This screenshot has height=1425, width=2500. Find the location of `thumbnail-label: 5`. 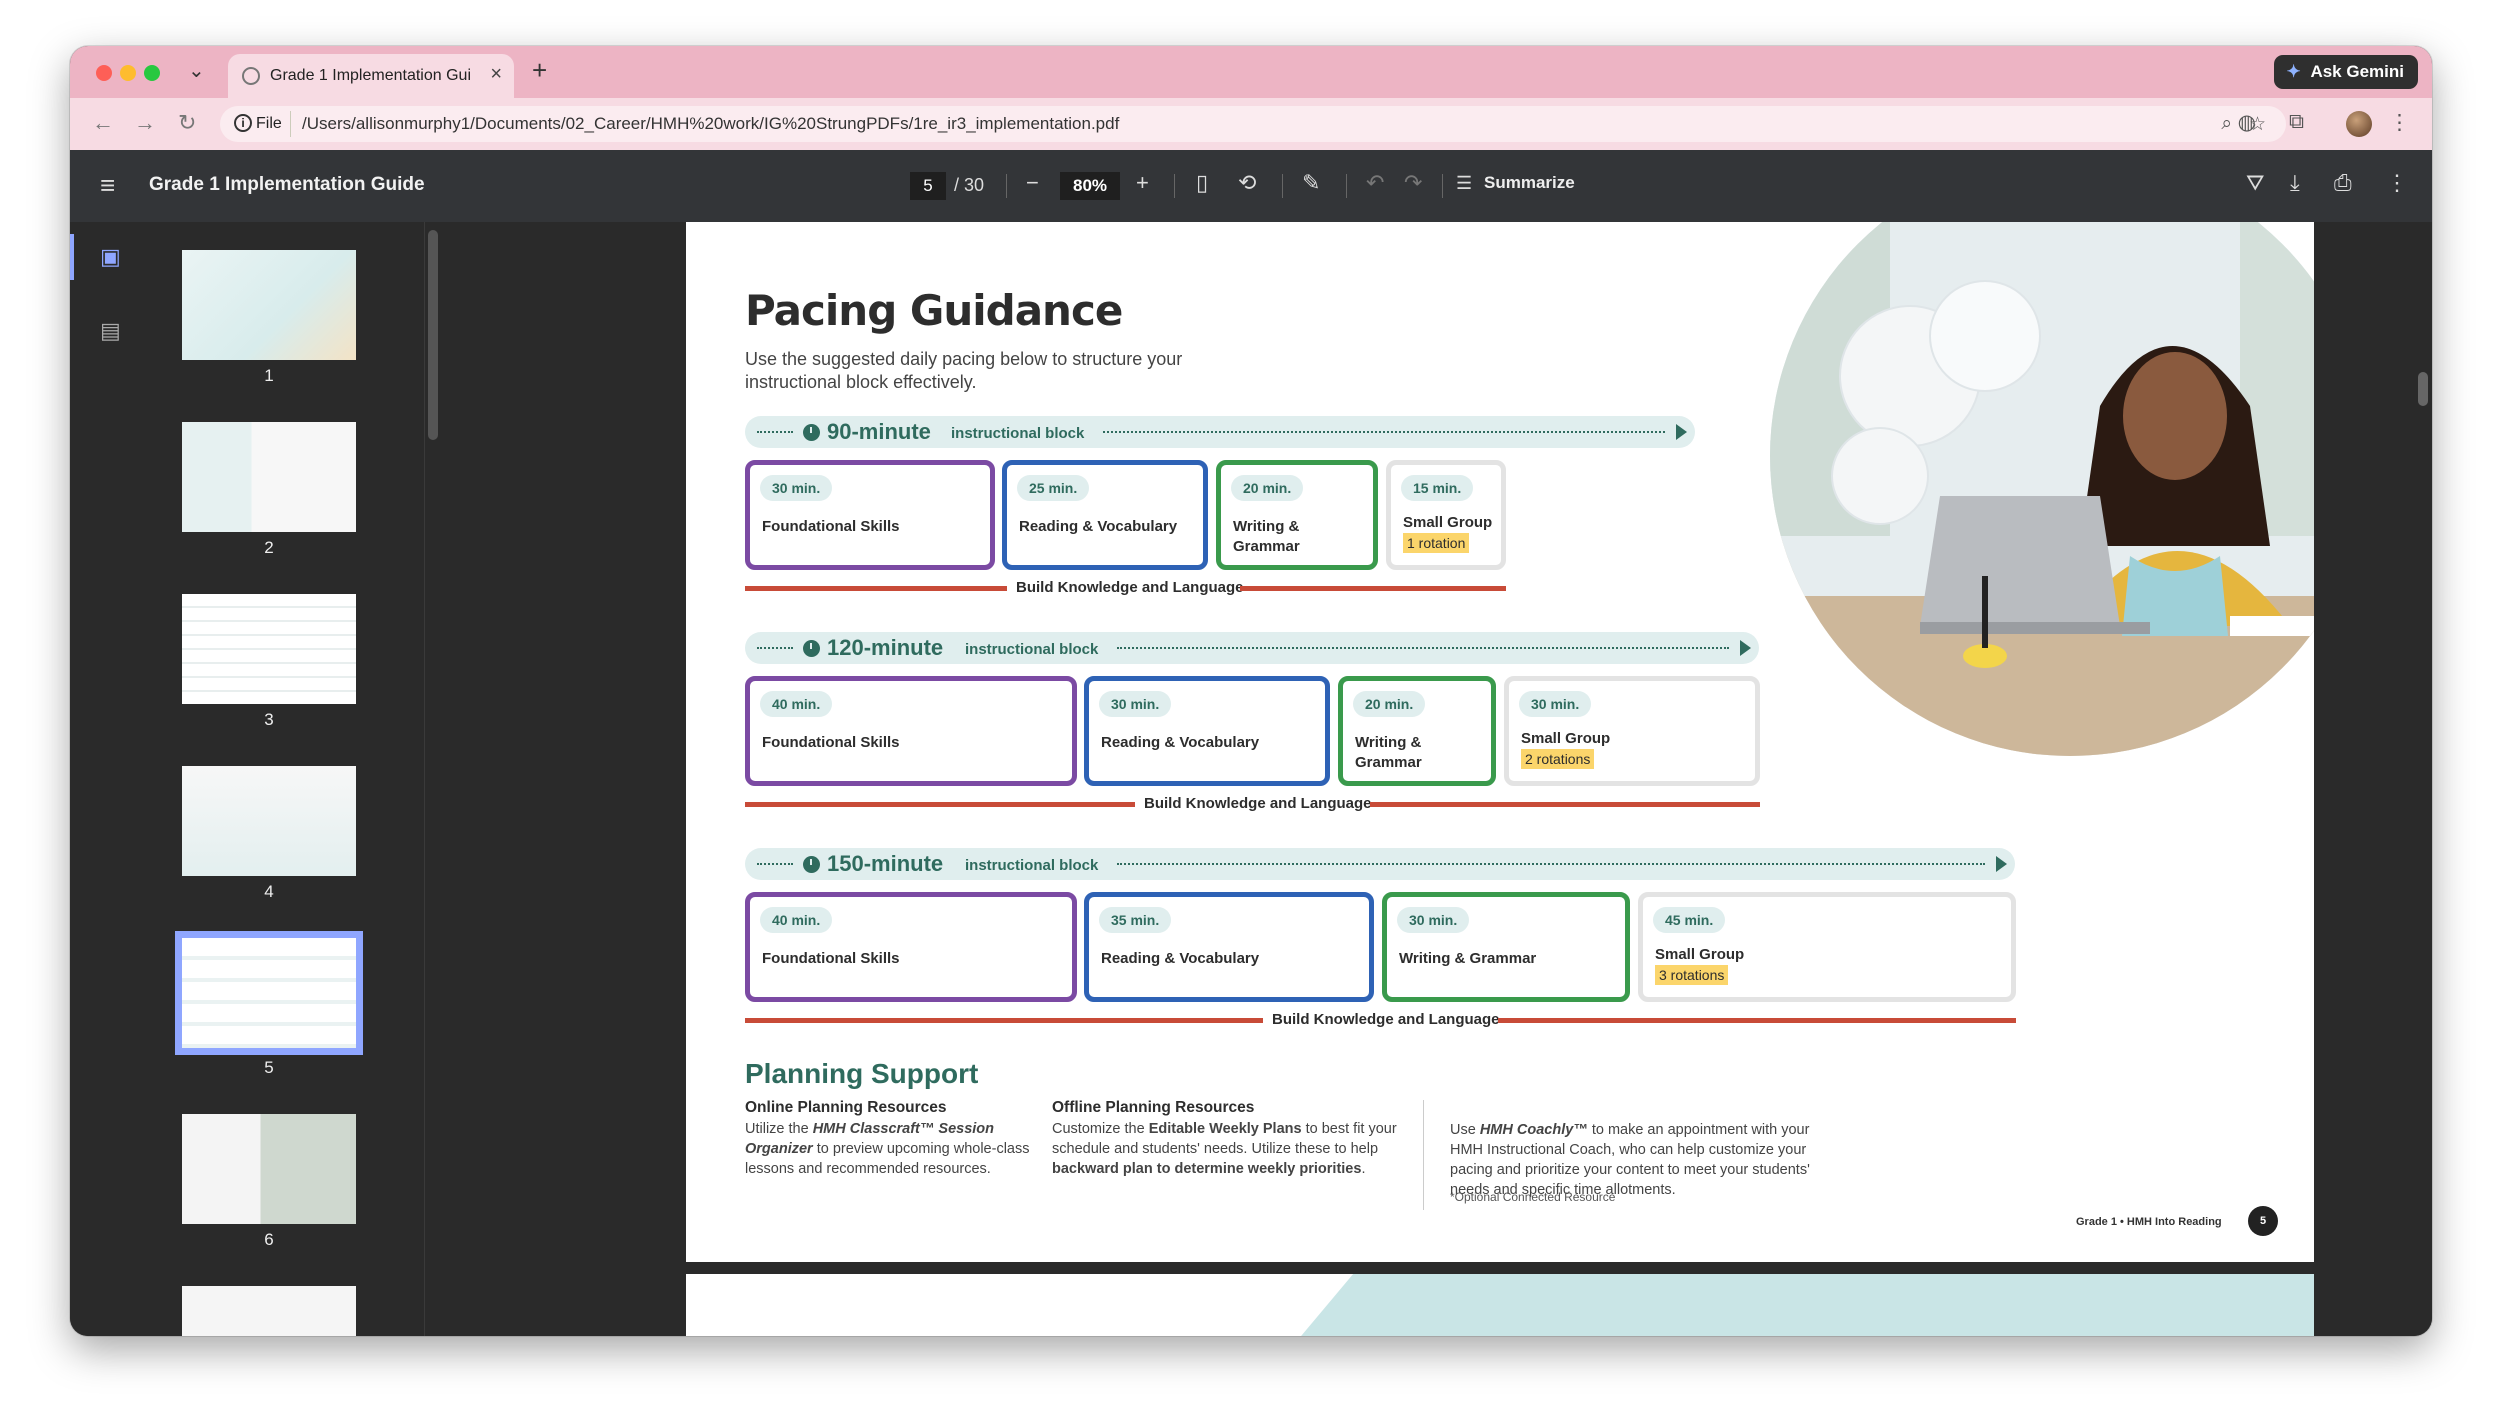

thumbnail-label: 5 is located at coordinates (269, 1067).